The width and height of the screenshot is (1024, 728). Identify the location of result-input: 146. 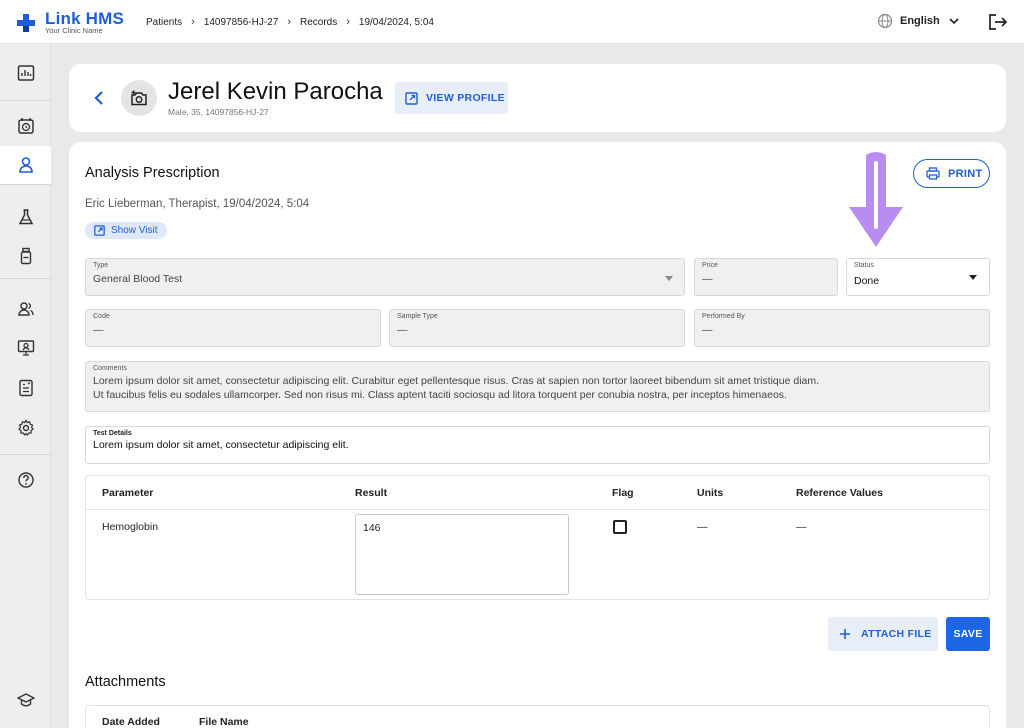
(462, 554).